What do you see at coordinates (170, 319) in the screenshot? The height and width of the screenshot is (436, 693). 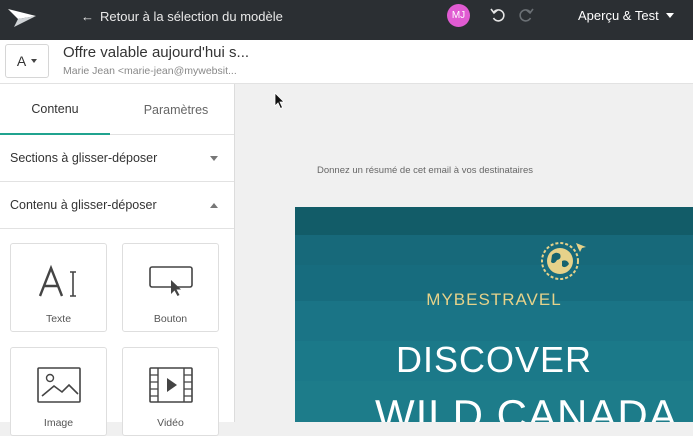 I see `block-label: Bouton` at bounding box center [170, 319].